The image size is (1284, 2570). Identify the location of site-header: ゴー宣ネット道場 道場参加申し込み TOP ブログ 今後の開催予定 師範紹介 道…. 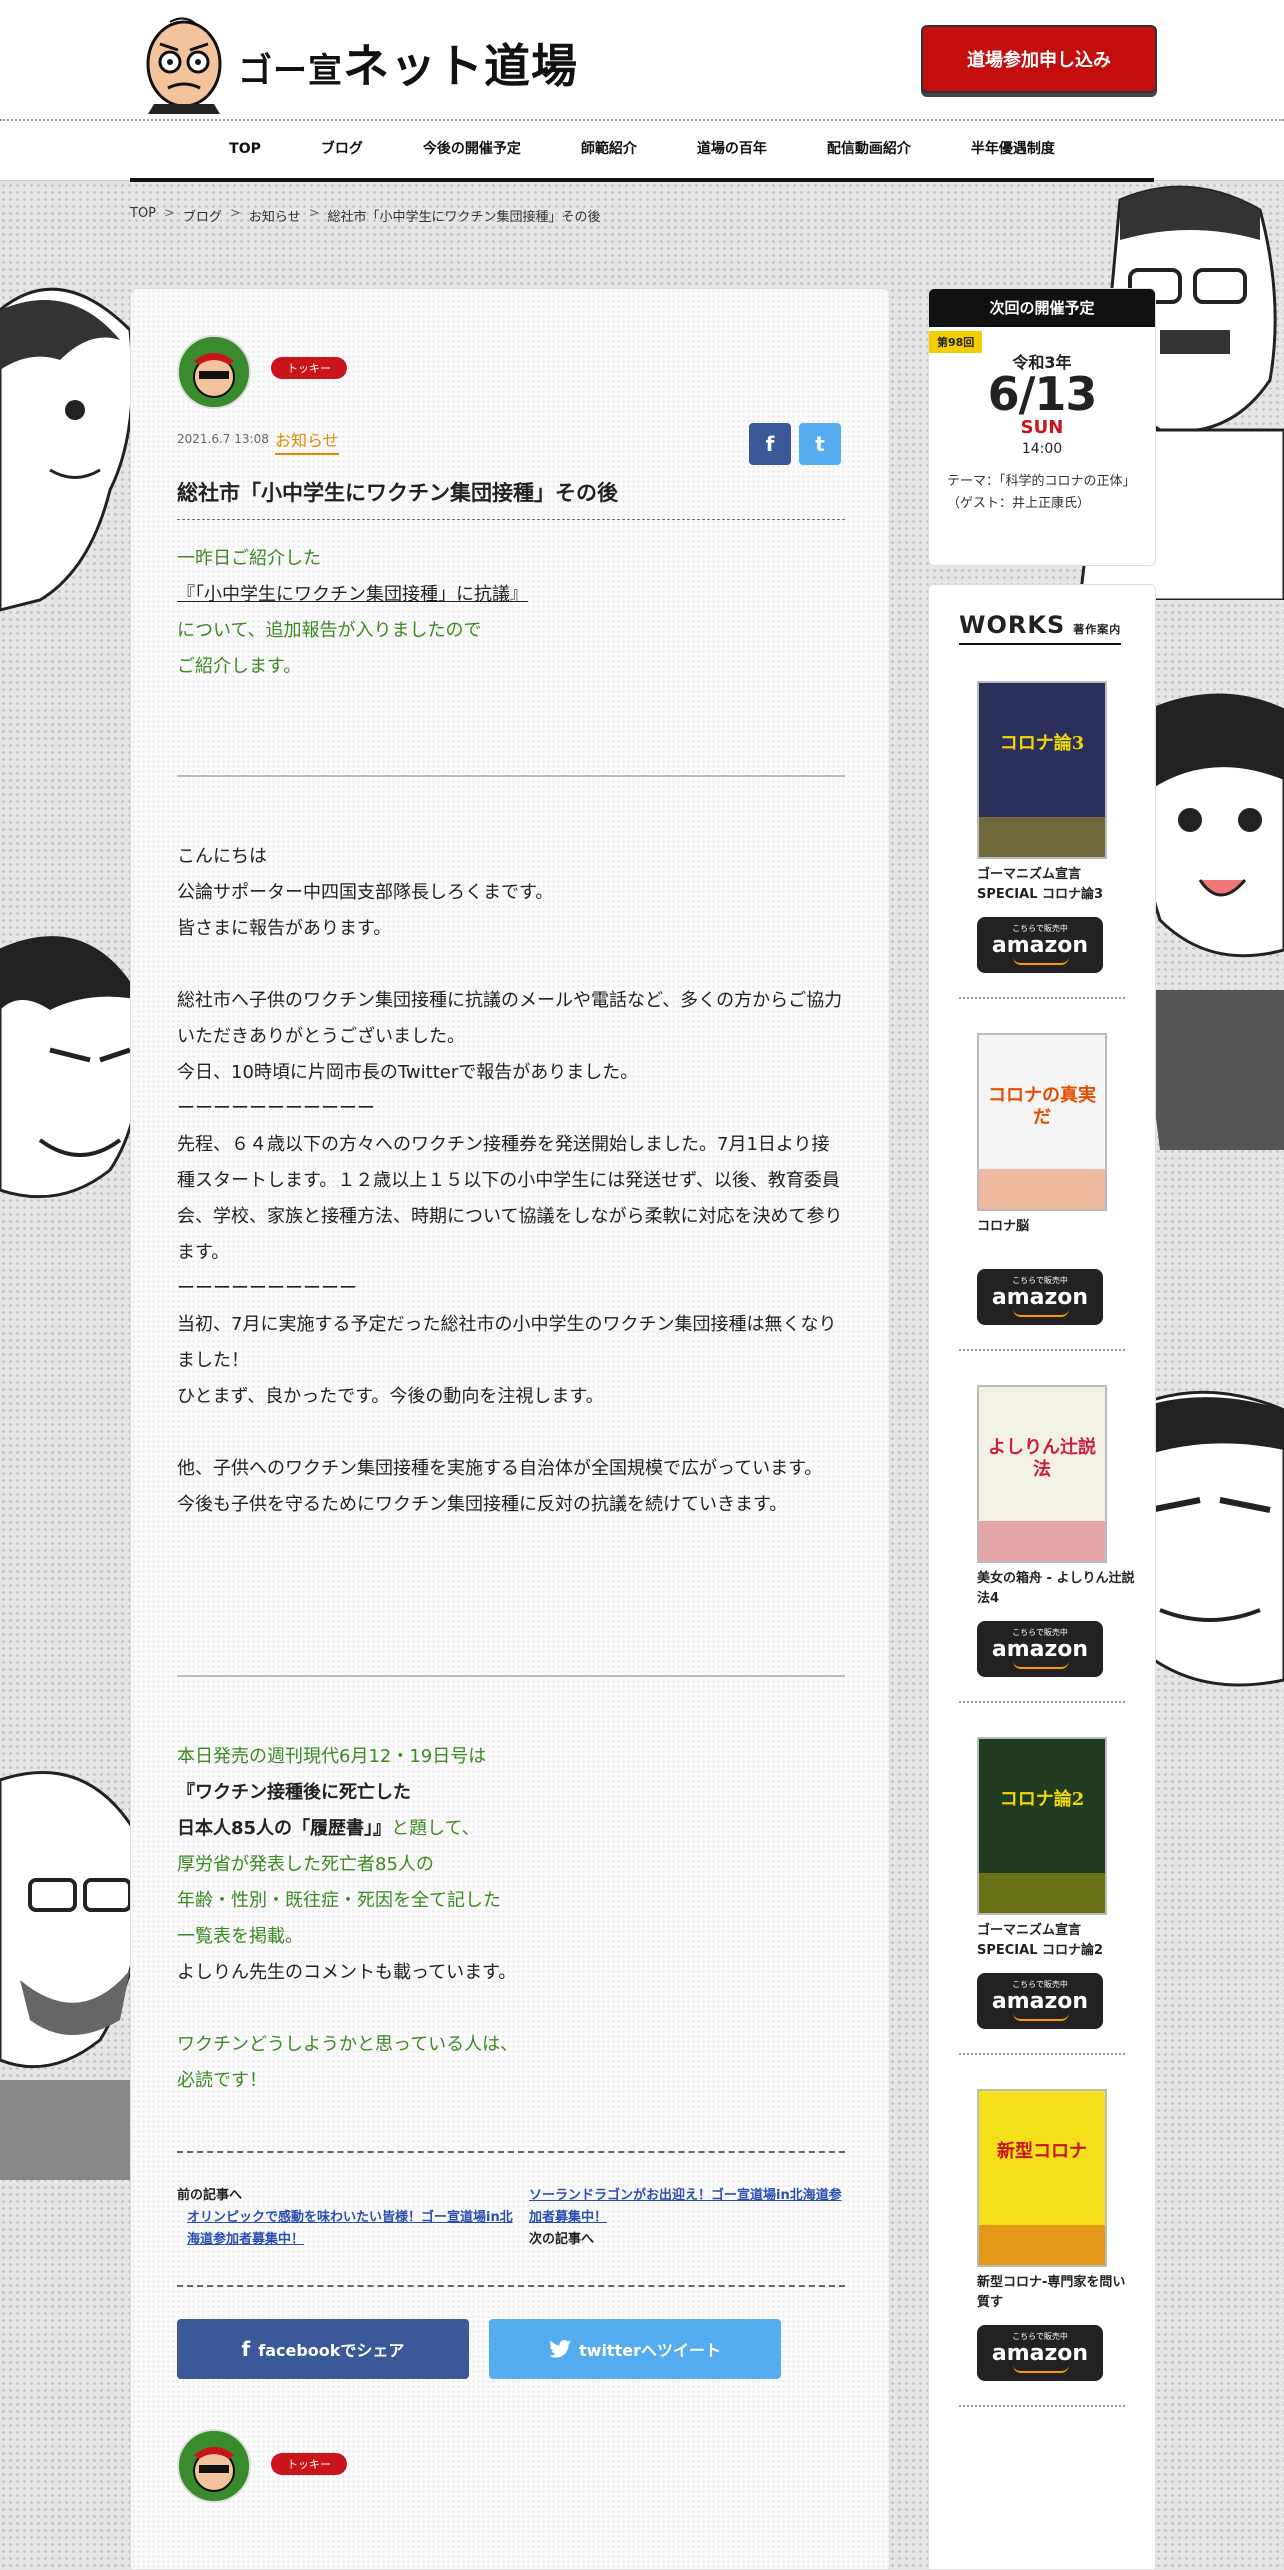
(642, 91).